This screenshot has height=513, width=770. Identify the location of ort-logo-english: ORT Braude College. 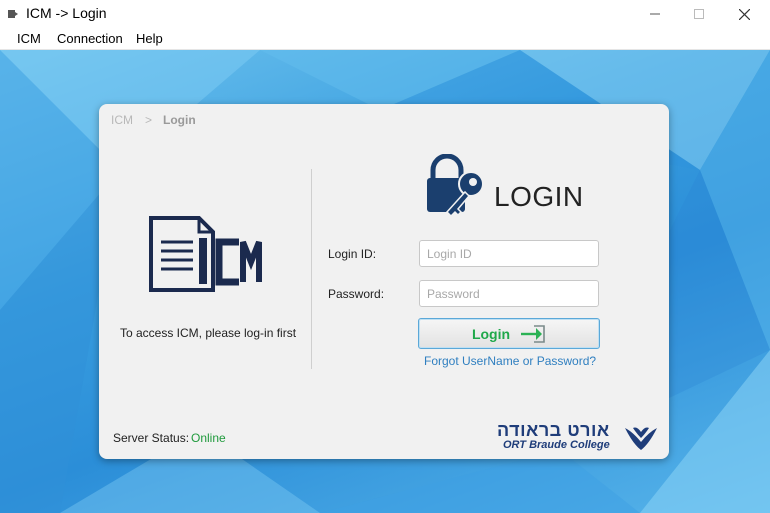
(556, 445).